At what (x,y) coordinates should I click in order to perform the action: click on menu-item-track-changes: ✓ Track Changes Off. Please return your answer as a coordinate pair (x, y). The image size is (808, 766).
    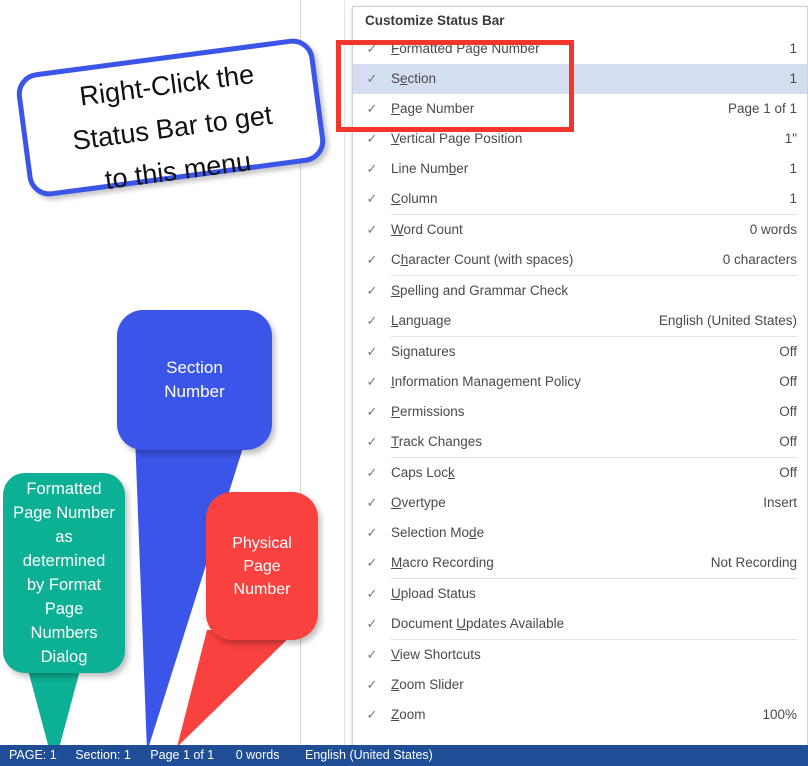
    Looking at the image, I should click on (580, 442).